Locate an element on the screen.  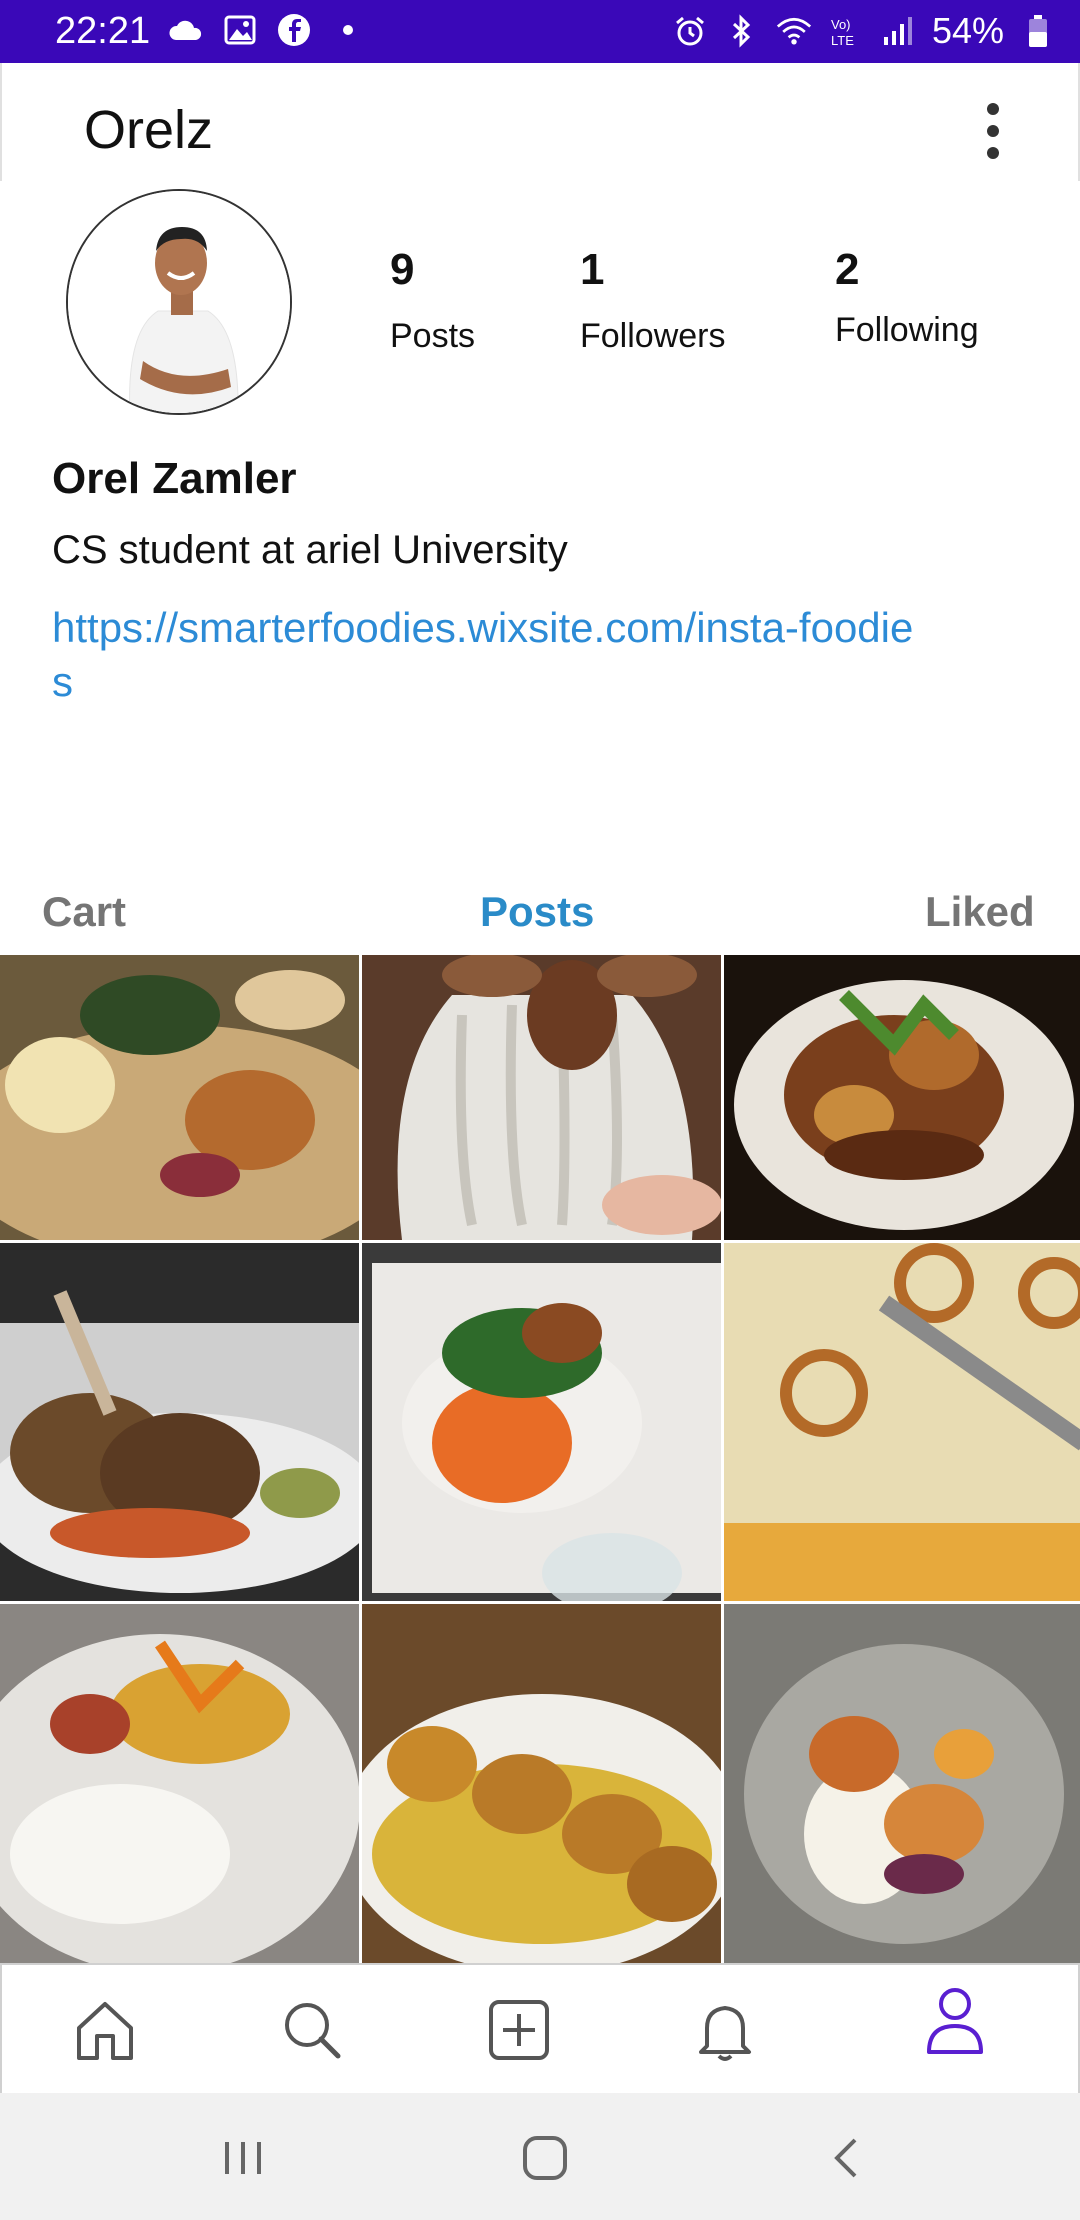
home-button-icon is located at coordinates (545, 2158).